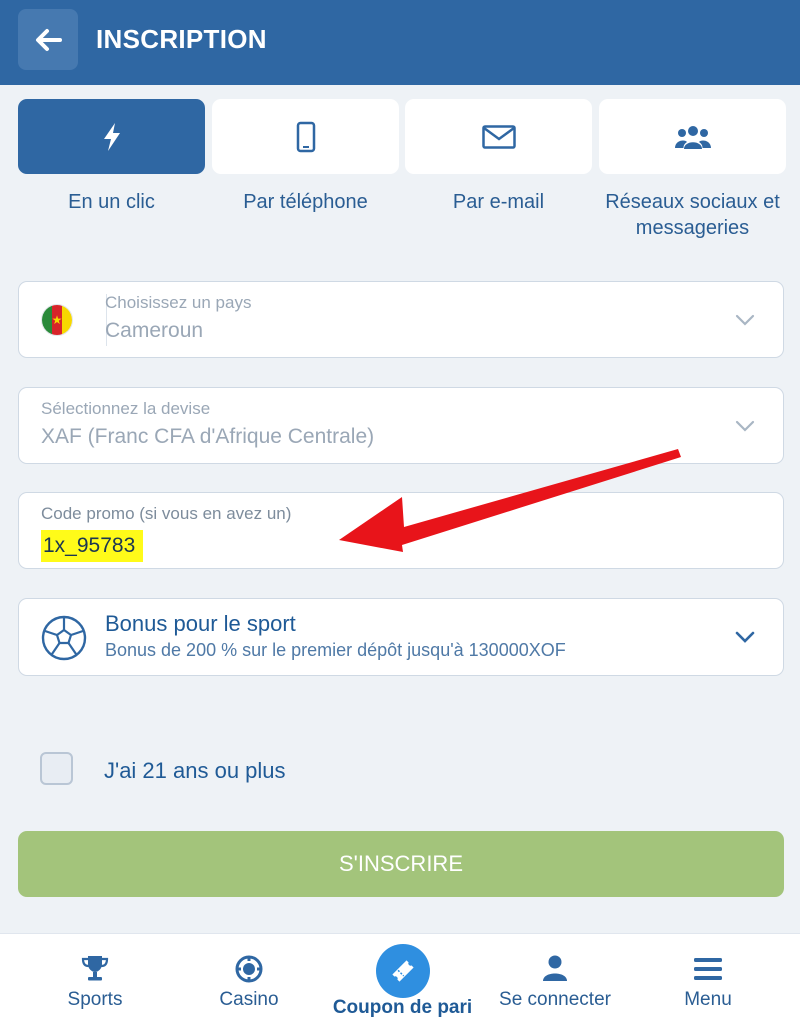 Image resolution: width=800 pixels, height=1025 pixels. Describe the element at coordinates (692, 137) in the screenshot. I see `users-icon` at that location.